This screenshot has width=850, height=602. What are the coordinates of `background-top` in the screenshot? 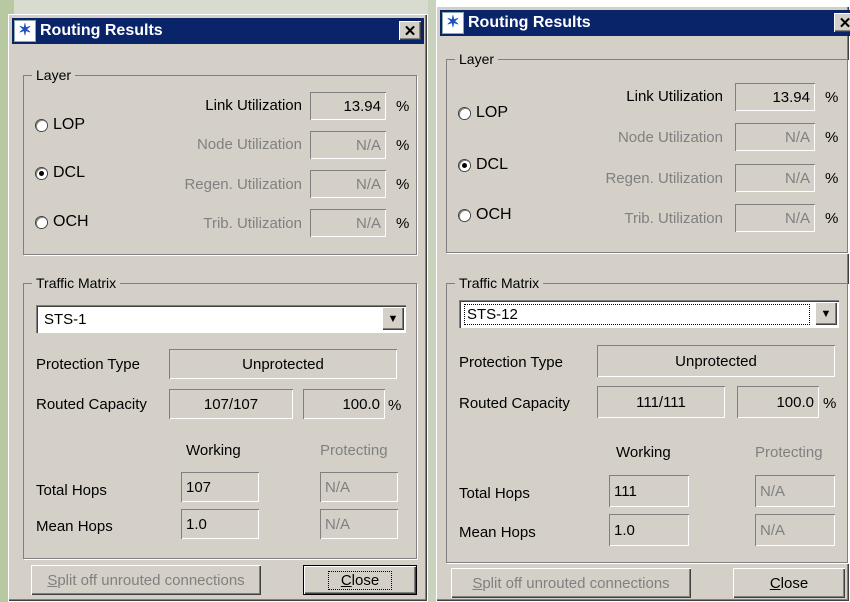 It's located at (221, 7).